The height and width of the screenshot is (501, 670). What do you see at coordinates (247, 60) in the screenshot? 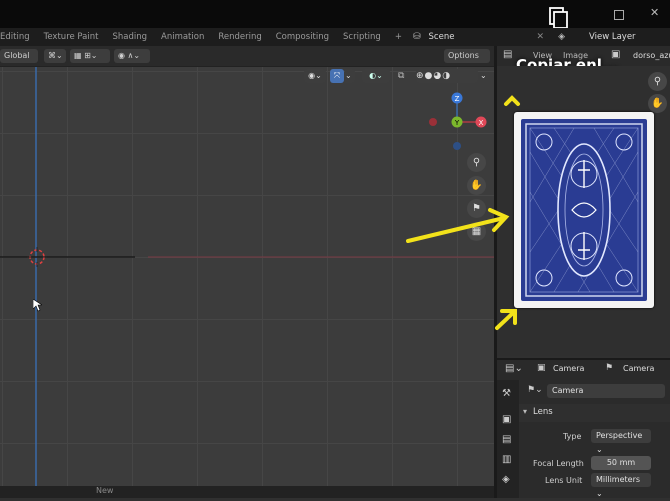
I see `viewport-header: Global ⌄ ⌘⌄ ▦ ⊞⌄ ◉ ∧⌄ Options ⌄` at bounding box center [247, 60].